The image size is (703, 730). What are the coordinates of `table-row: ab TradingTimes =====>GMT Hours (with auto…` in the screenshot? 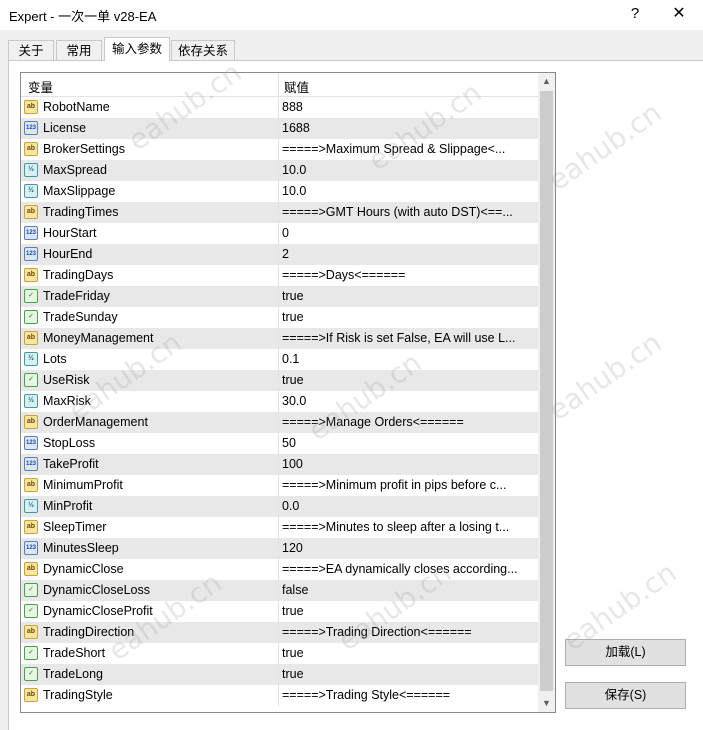 It's located at (279, 212).